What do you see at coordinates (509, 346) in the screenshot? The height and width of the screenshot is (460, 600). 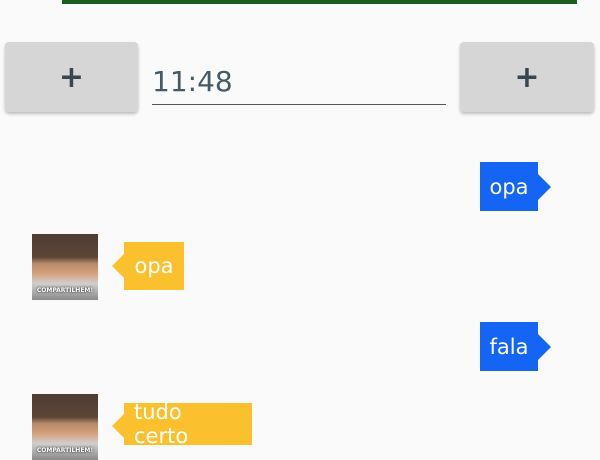 I see `sent-message-bubble: fala` at bounding box center [509, 346].